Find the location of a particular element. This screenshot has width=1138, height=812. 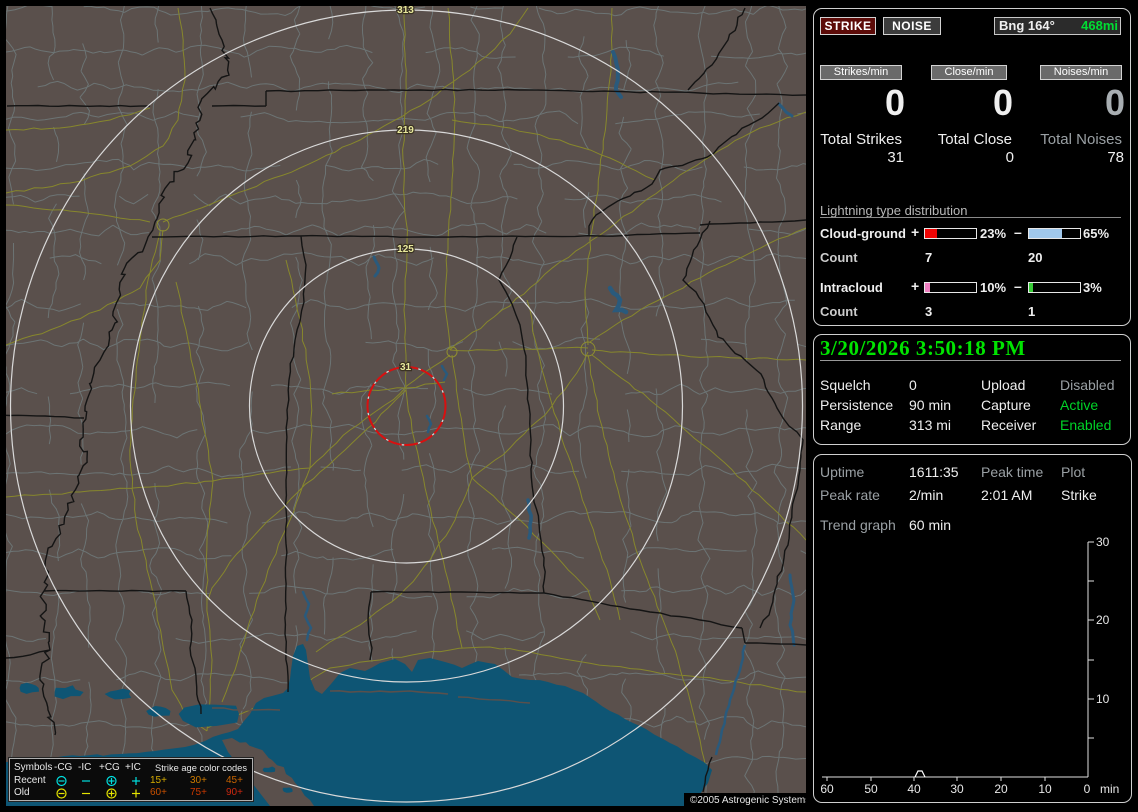

svg-text: min is located at coordinates (1109, 789).